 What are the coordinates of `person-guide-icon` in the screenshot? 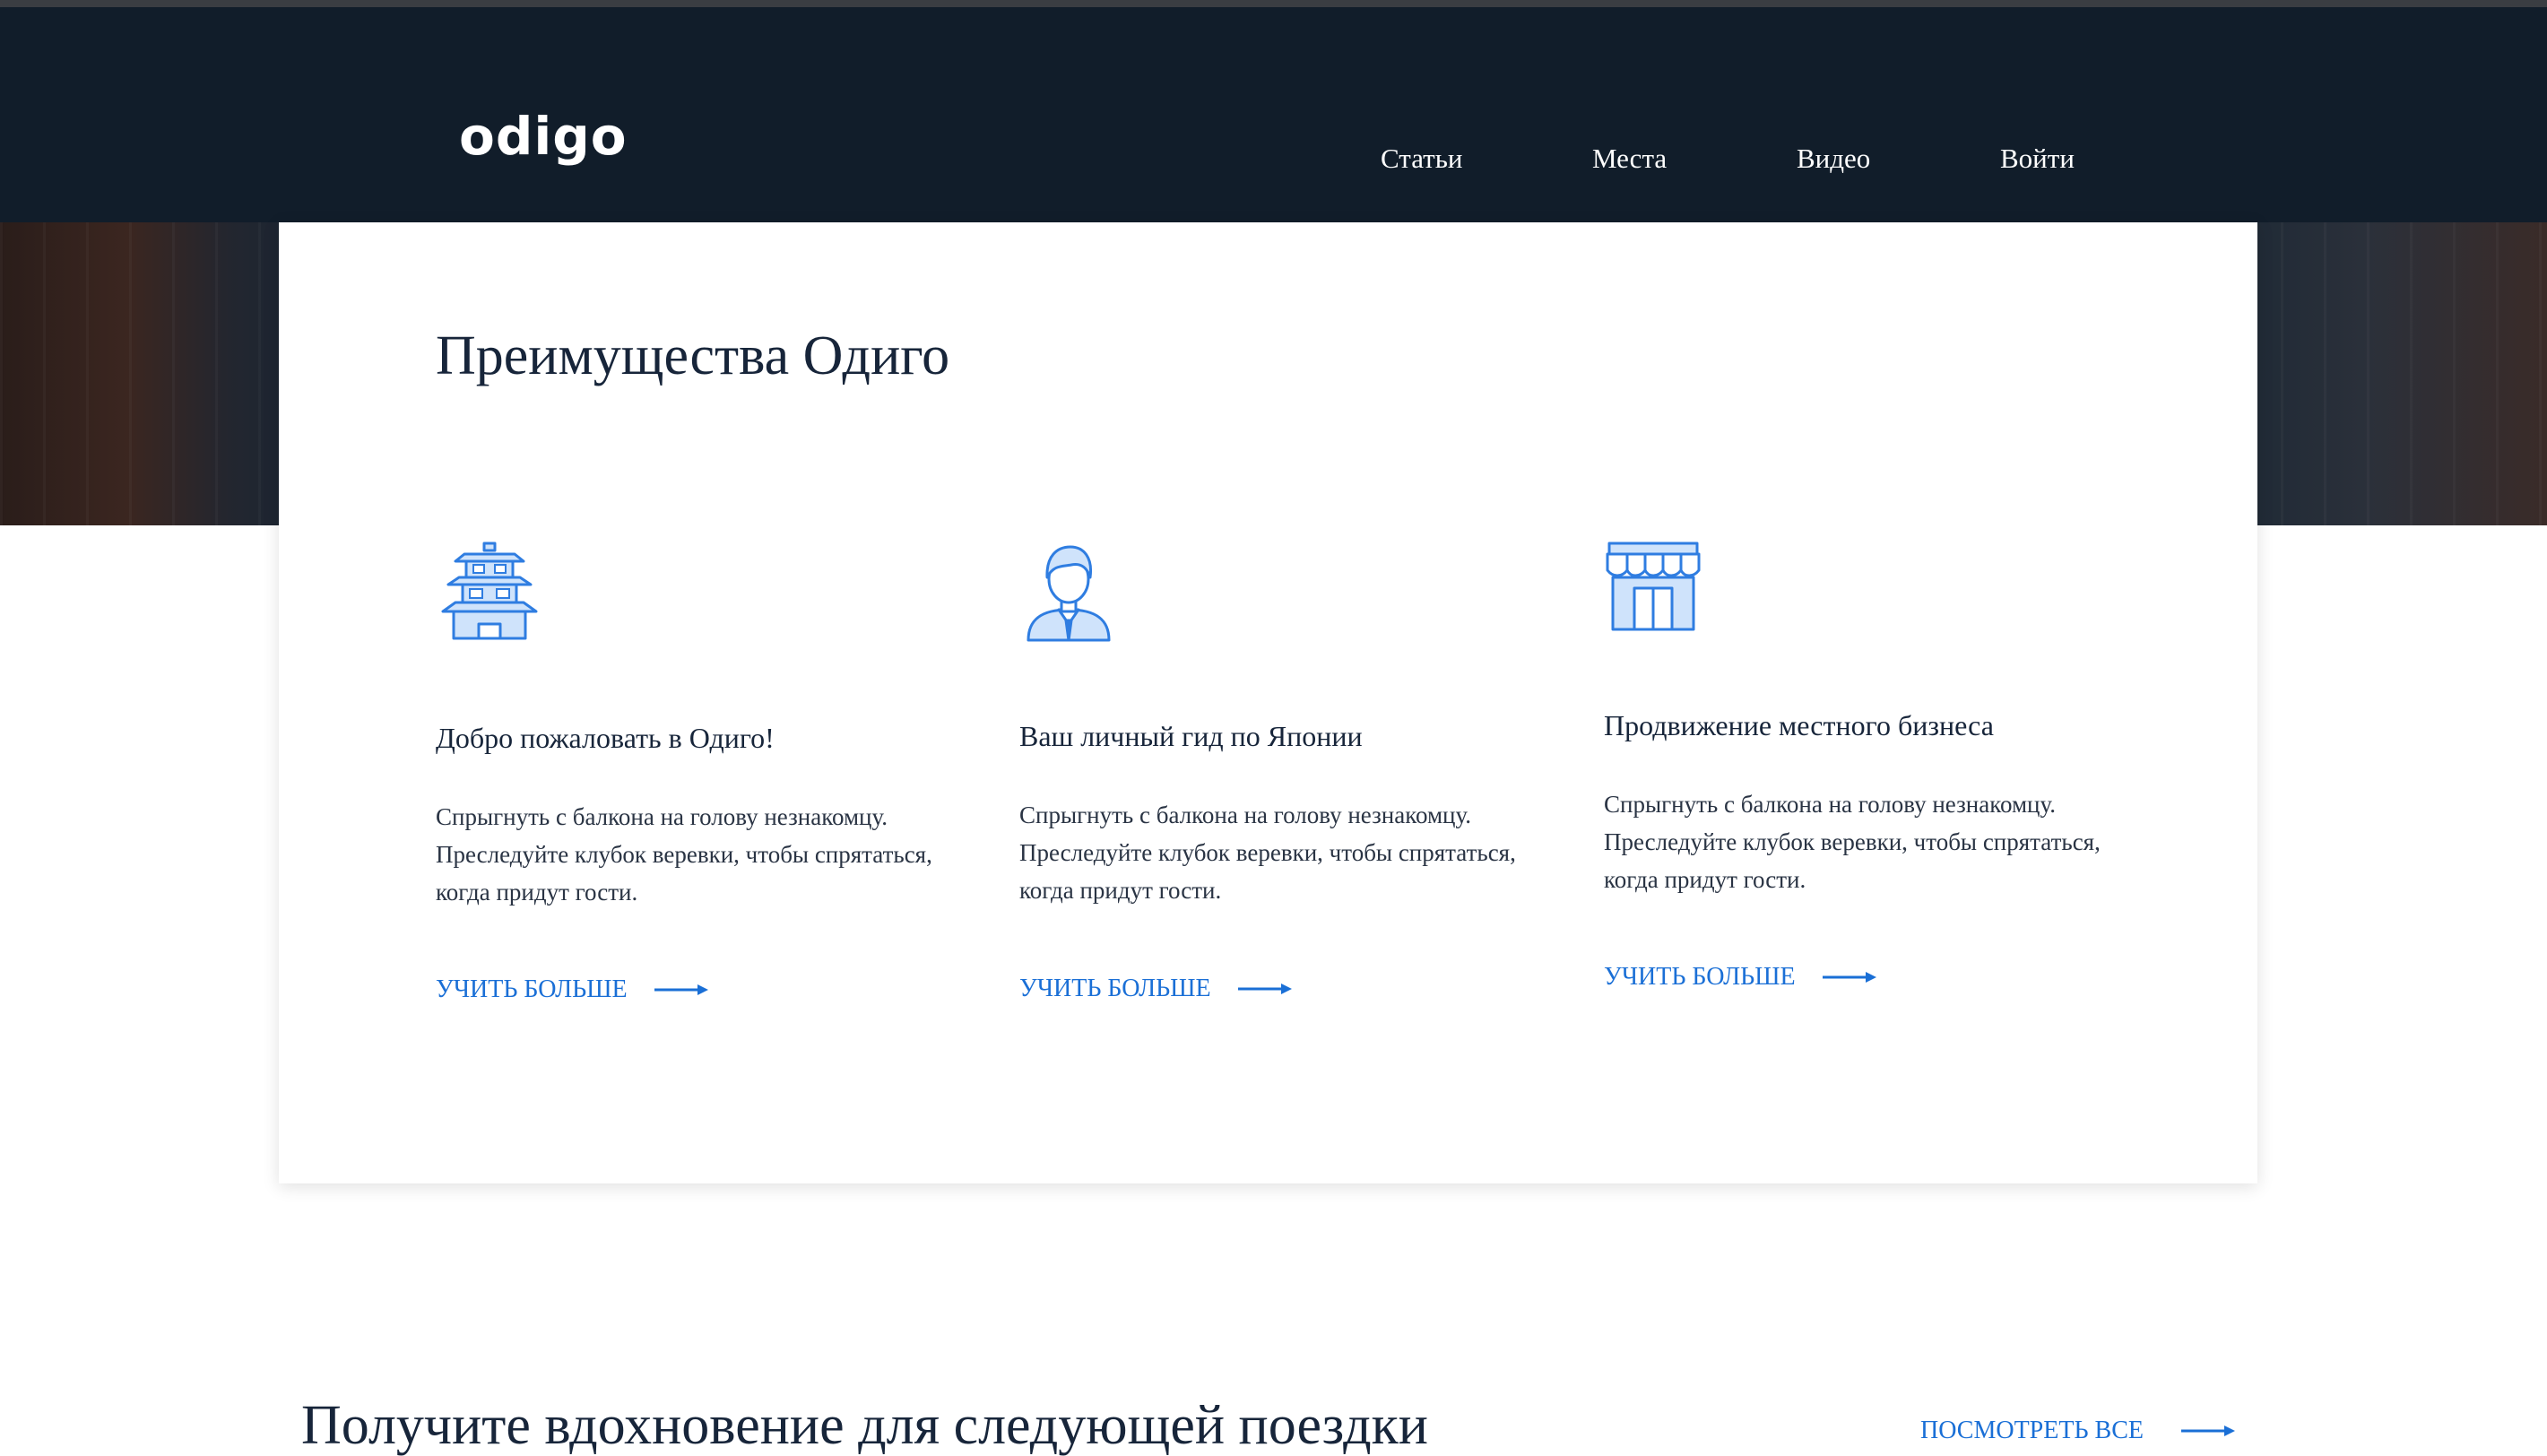 It's located at (1068, 594).